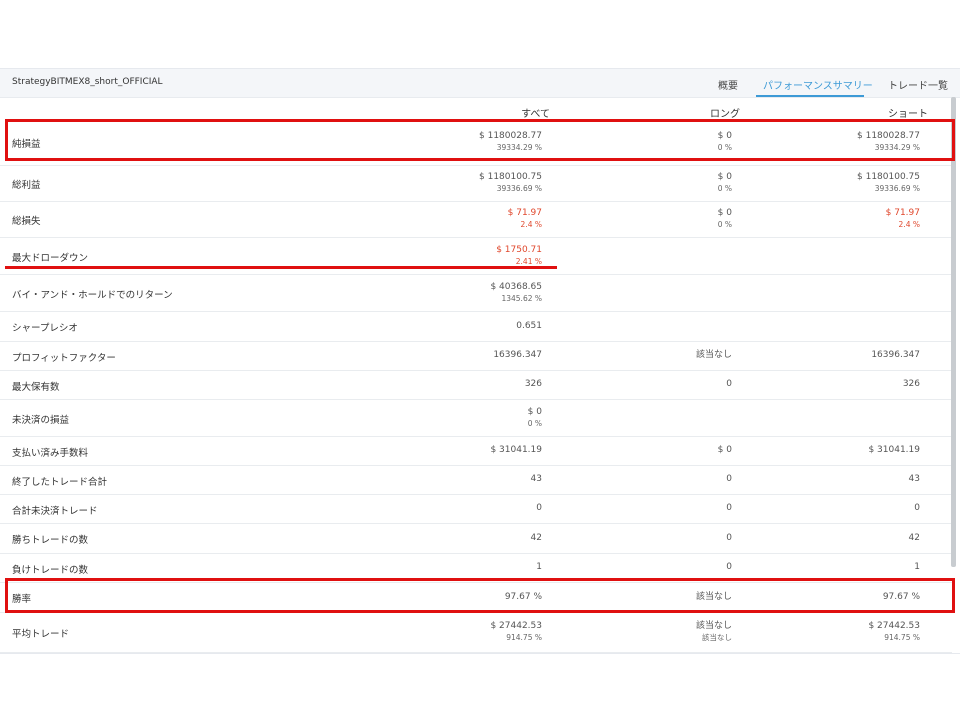 The width and height of the screenshot is (960, 720). I want to click on cell-short: 0, so click(917, 508).